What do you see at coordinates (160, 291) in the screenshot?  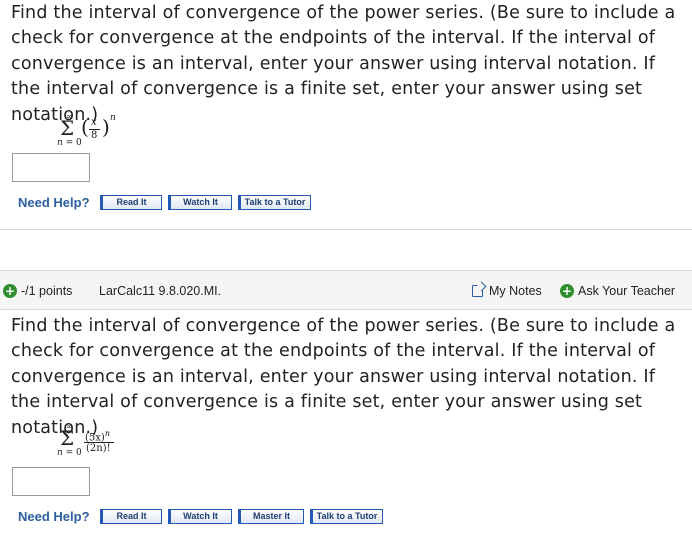 I see `problem-id: LarCalc11 9.8.020.MI.` at bounding box center [160, 291].